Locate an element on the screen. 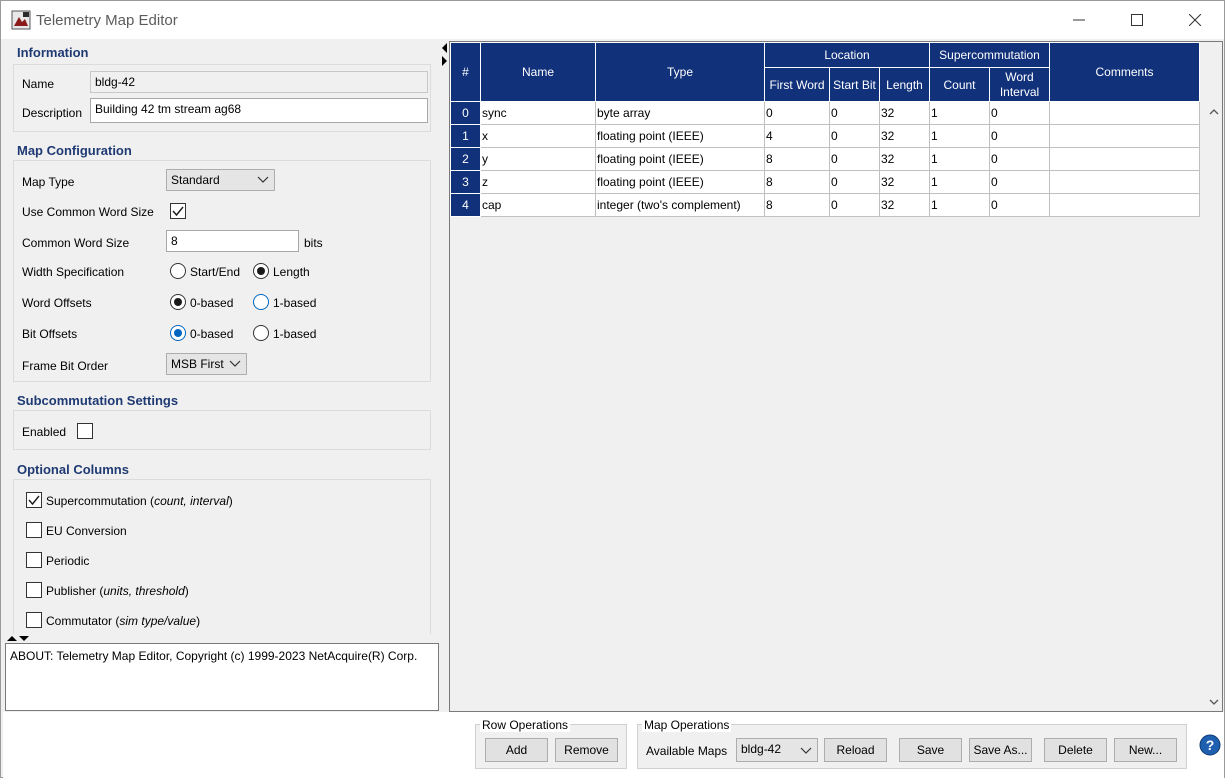 Image resolution: width=1225 pixels, height=778 pixels. word-offsets-0-based-radio is located at coordinates (178, 302).